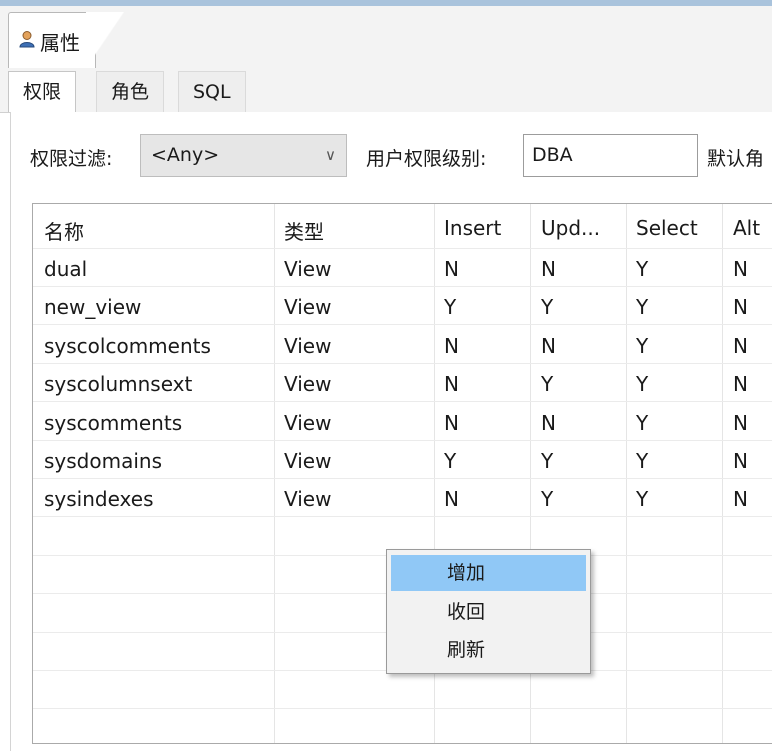 The height and width of the screenshot is (751, 772). Describe the element at coordinates (736, 159) in the screenshot. I see `default-role-label: 默认角` at that location.